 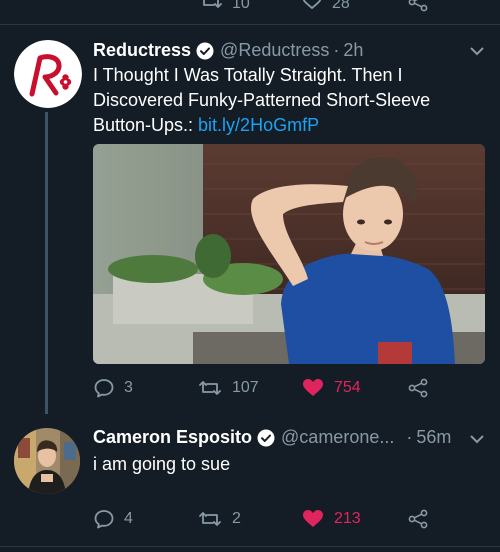 What do you see at coordinates (353, 50) in the screenshot?
I see `tweet-timestamp: 2h` at bounding box center [353, 50].